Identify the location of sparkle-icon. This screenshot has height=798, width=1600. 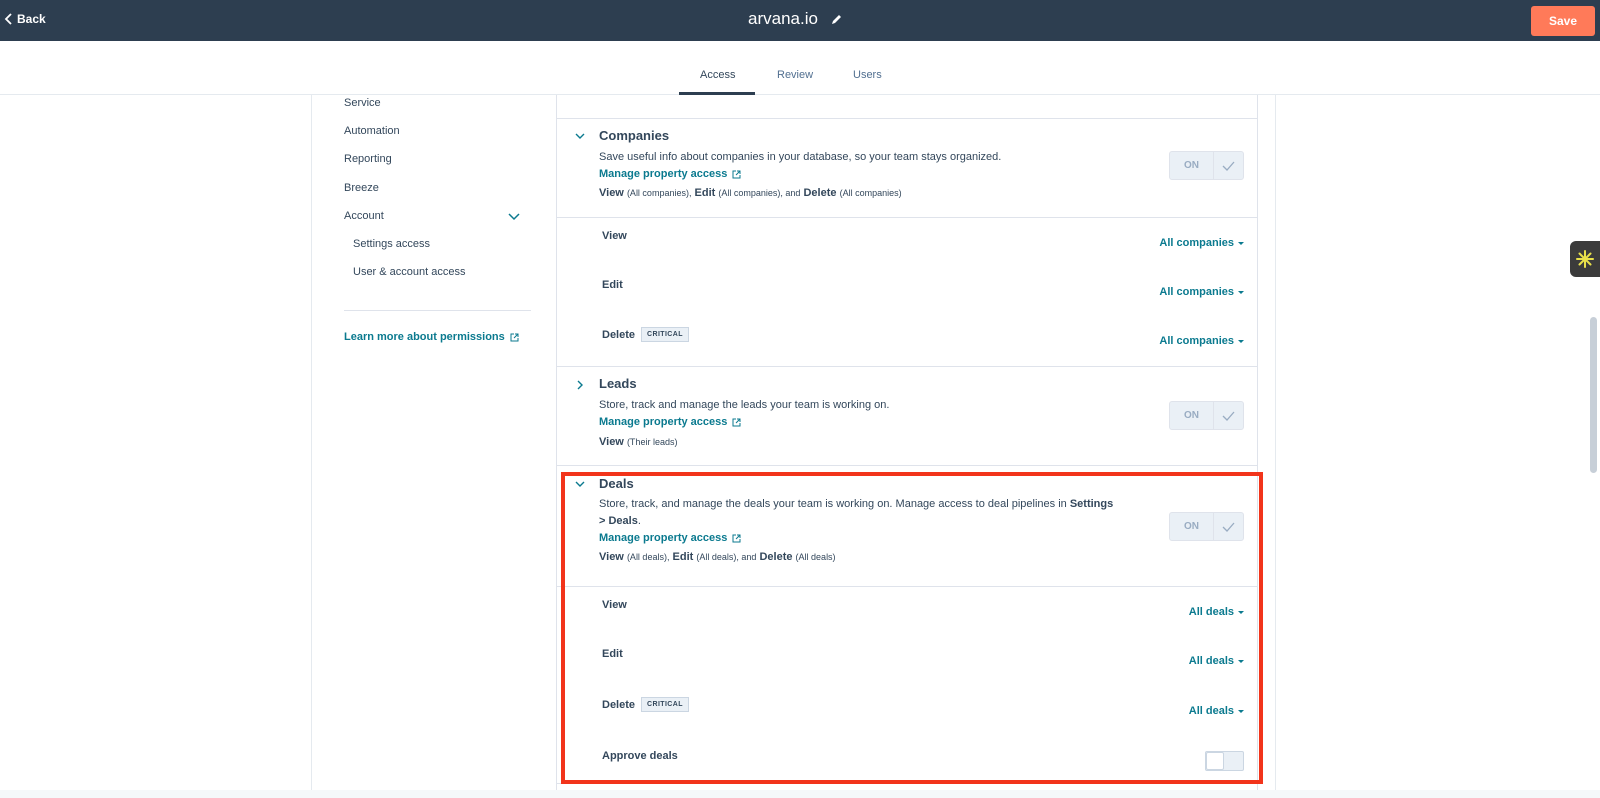
(1585, 259).